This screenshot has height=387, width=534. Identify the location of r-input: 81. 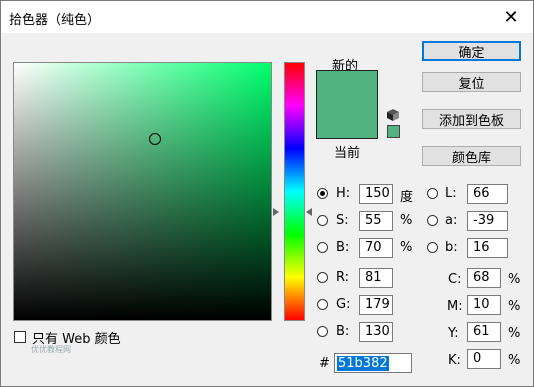
(376, 278).